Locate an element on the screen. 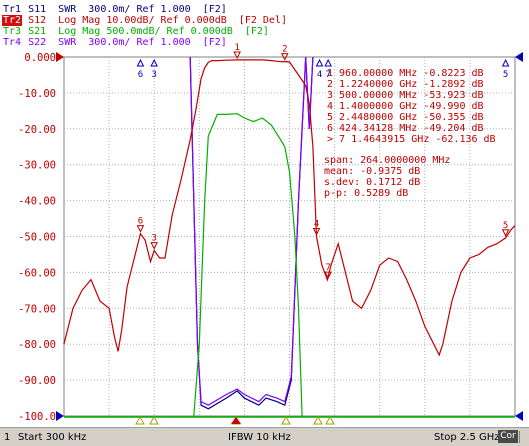 This screenshot has width=529, height=446. trace-settings: S21 Log Mag 500.0mdB/ Ref 0.000dB [F2] is located at coordinates (145, 31).